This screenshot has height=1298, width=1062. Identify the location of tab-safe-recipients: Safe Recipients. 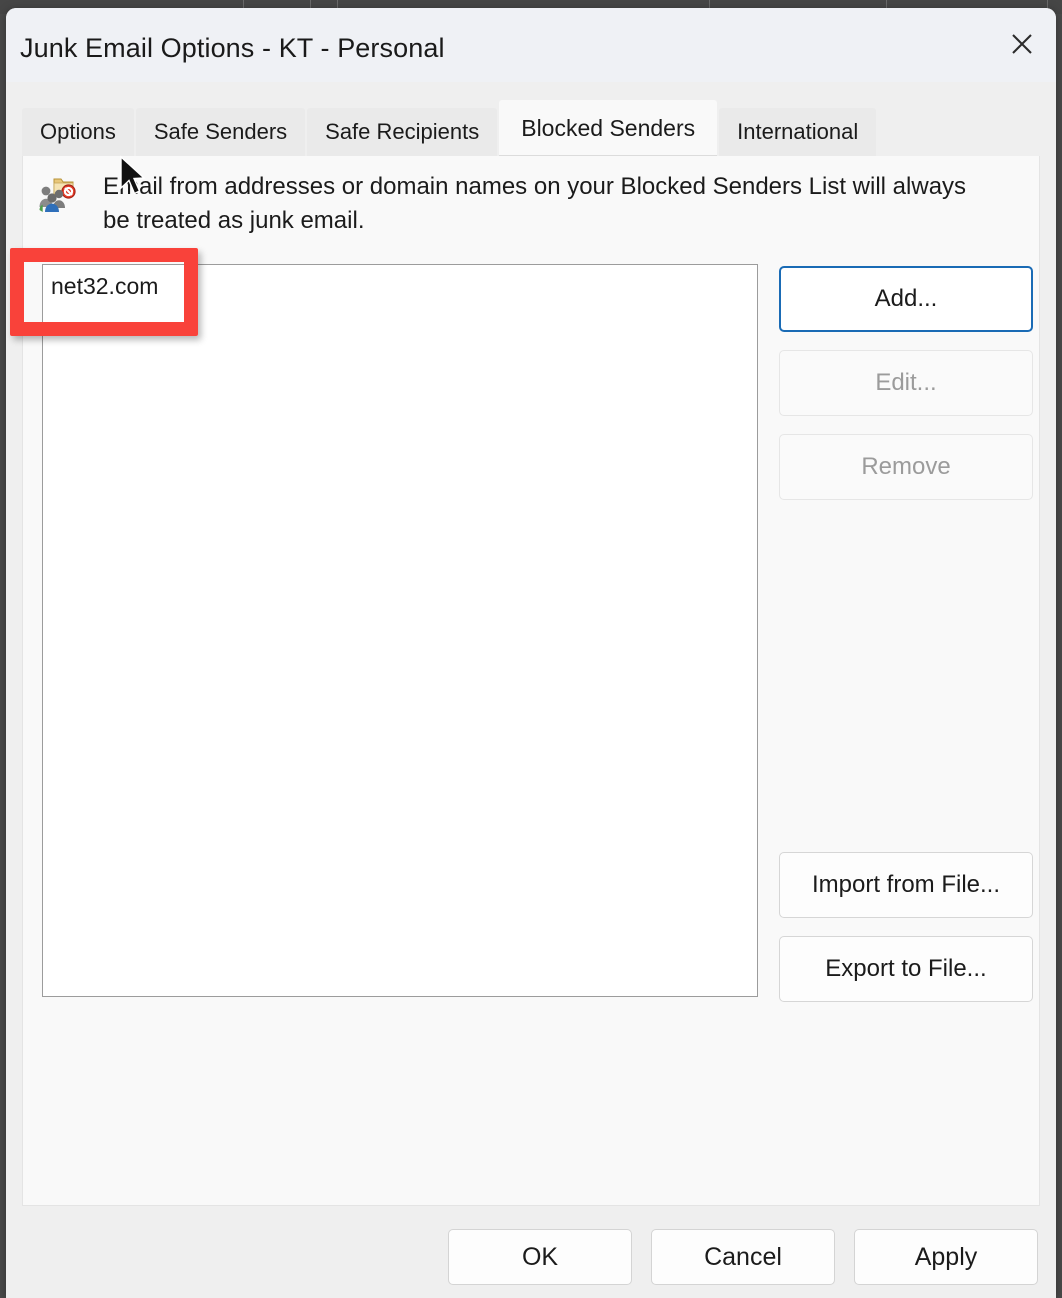
(402, 132).